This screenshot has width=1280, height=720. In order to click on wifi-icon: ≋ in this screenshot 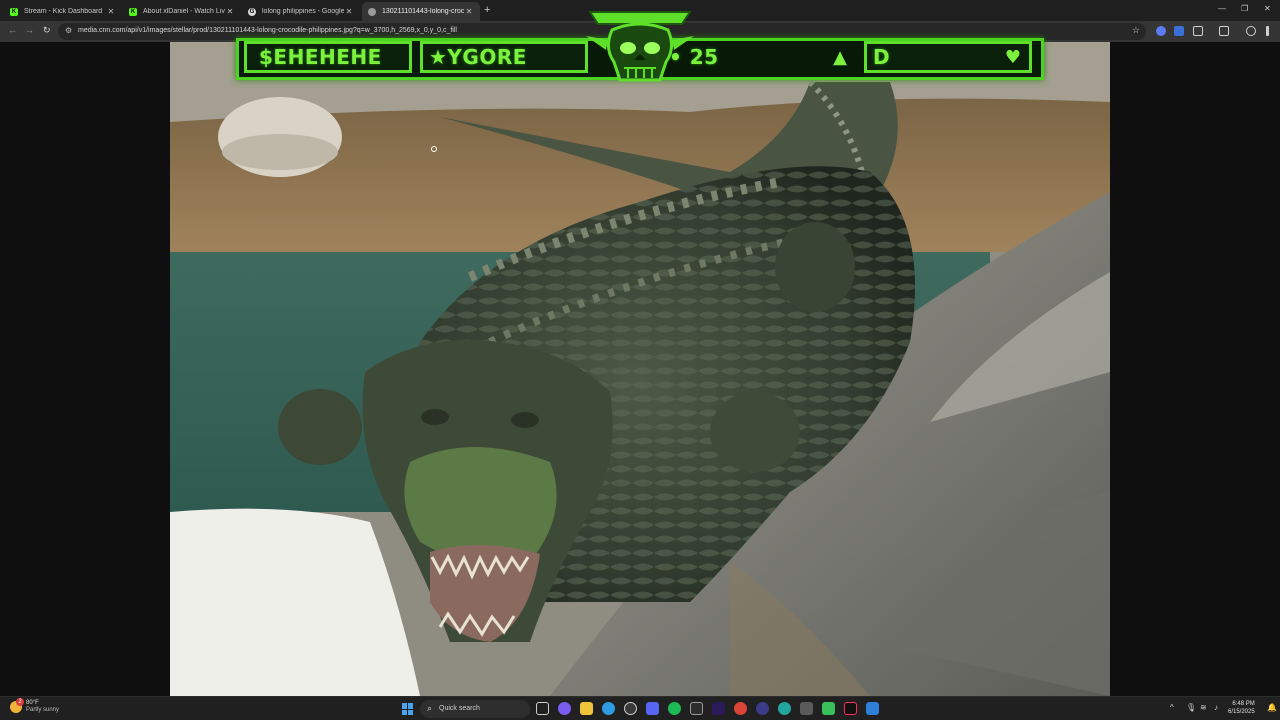, I will do `click(1203, 707)`.